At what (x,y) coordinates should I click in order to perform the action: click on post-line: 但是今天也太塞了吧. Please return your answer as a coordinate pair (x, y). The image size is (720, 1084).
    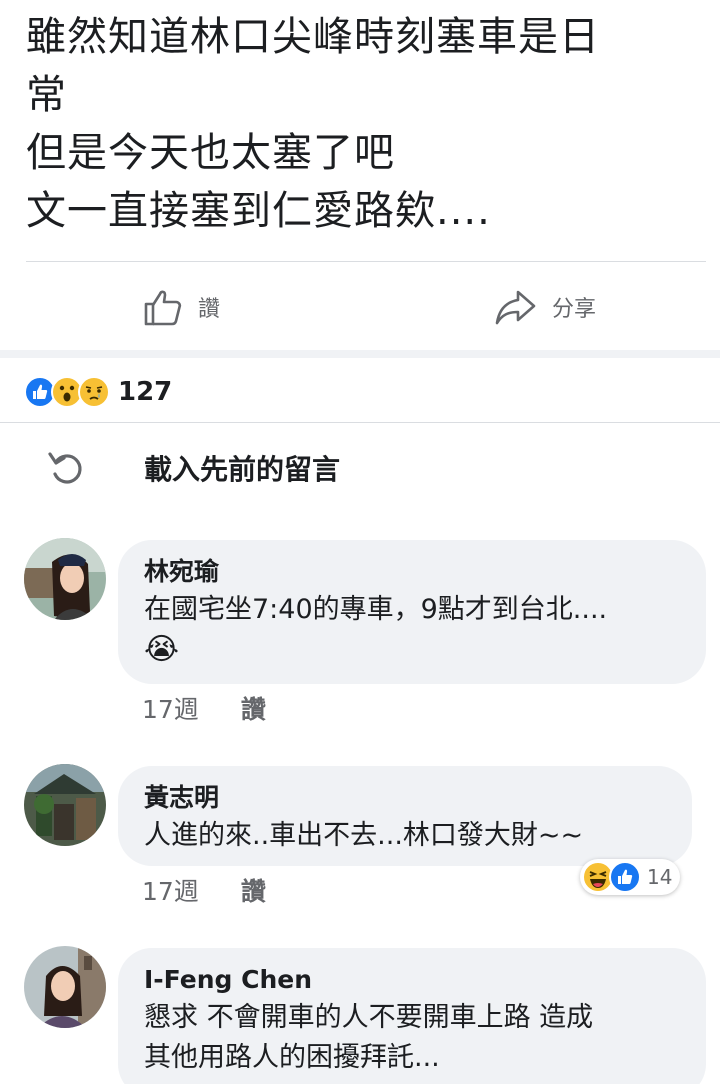
    Looking at the image, I should click on (210, 153).